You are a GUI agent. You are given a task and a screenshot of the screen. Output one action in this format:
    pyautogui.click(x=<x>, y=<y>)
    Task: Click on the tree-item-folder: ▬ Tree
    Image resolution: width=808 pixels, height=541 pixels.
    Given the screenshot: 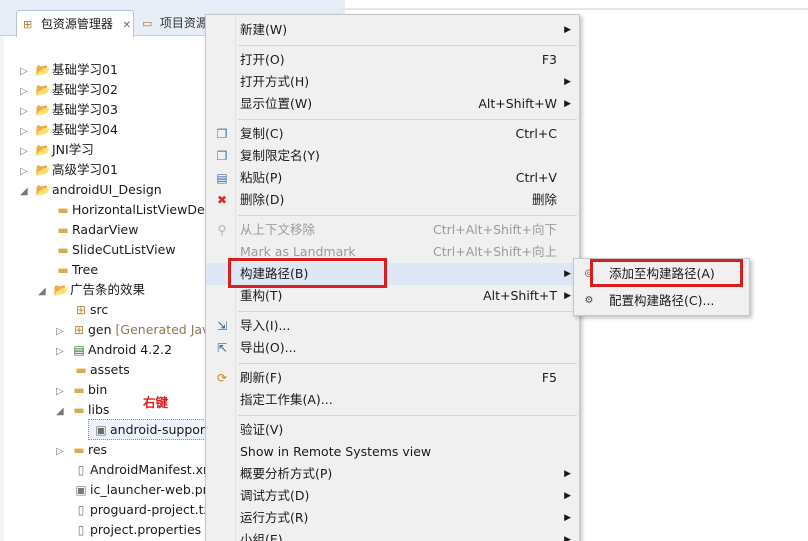 What is the action you would take?
    pyautogui.click(x=76, y=270)
    